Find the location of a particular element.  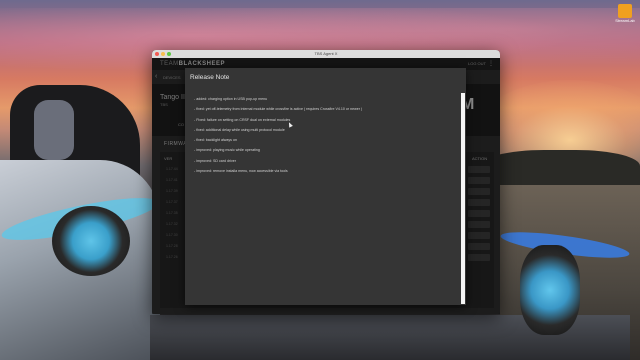

tree-line is located at coordinates (560, 170).